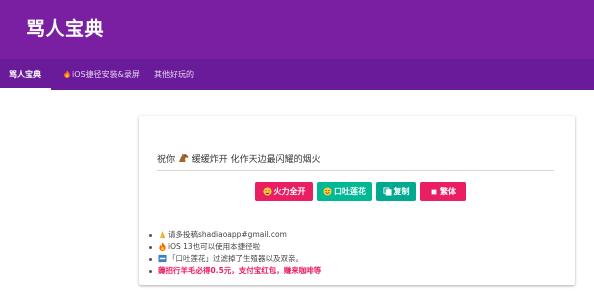 The width and height of the screenshot is (594, 294). I want to click on active-tab-indicator, so click(25, 89).